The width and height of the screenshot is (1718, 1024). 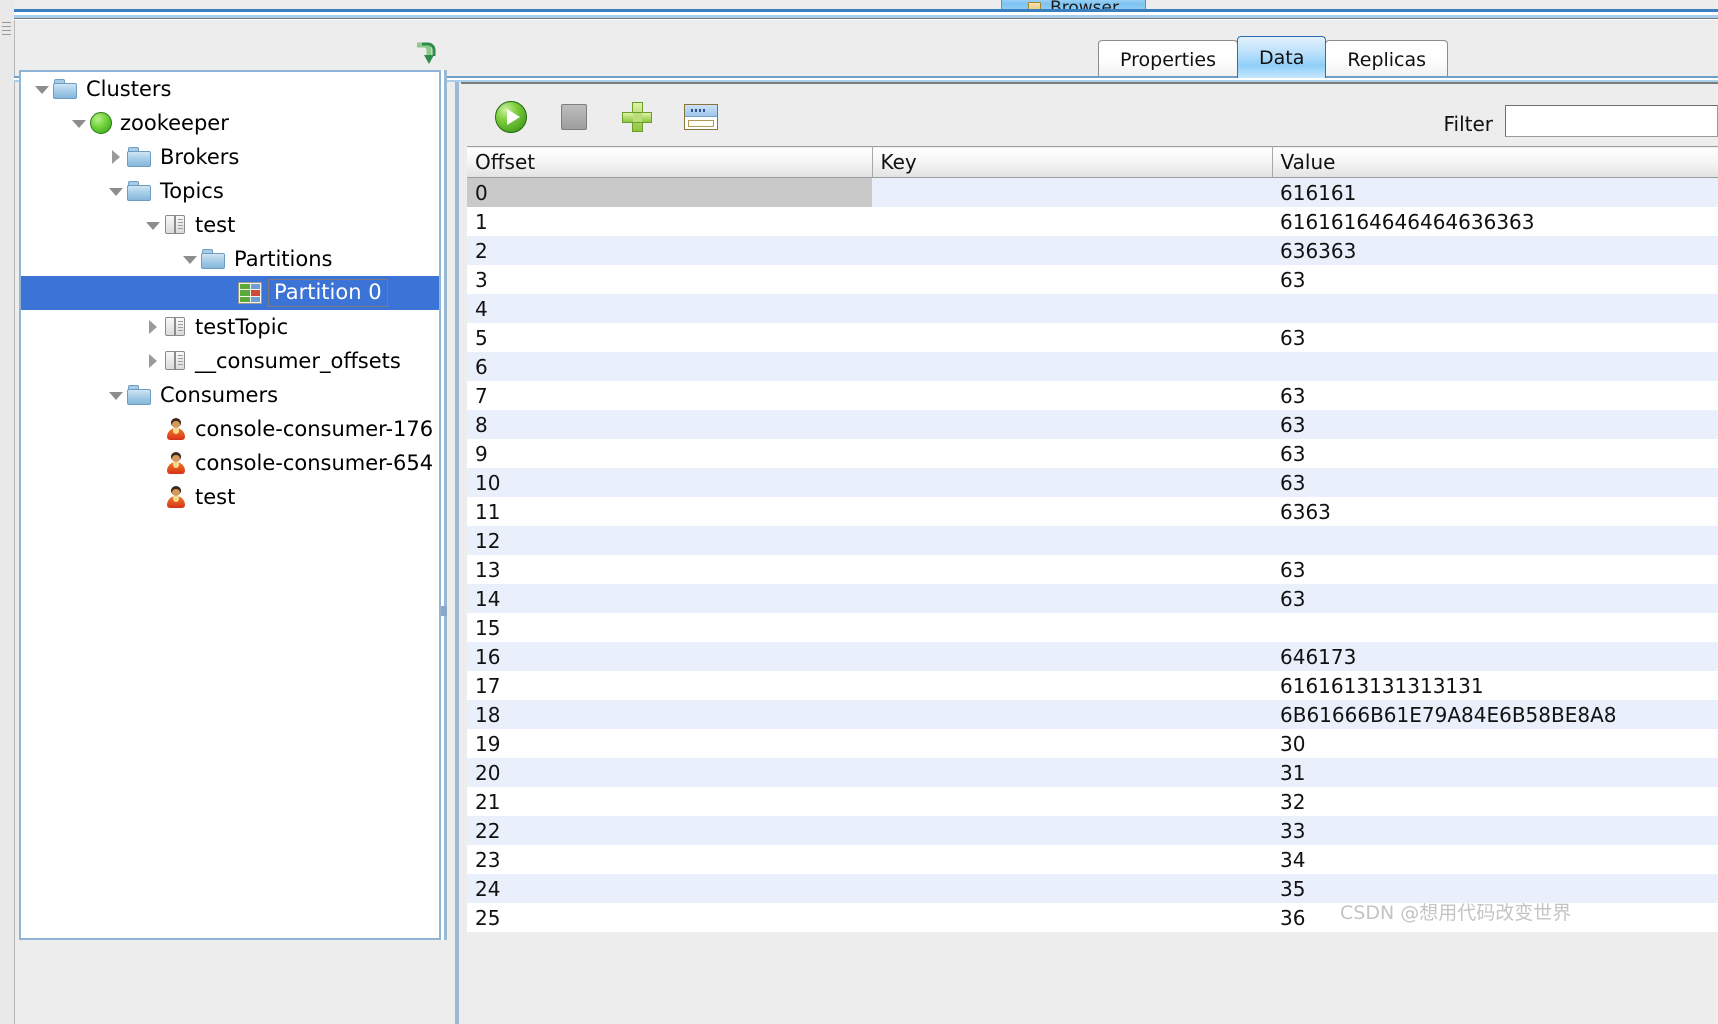 I want to click on stop-button, so click(x=576, y=119).